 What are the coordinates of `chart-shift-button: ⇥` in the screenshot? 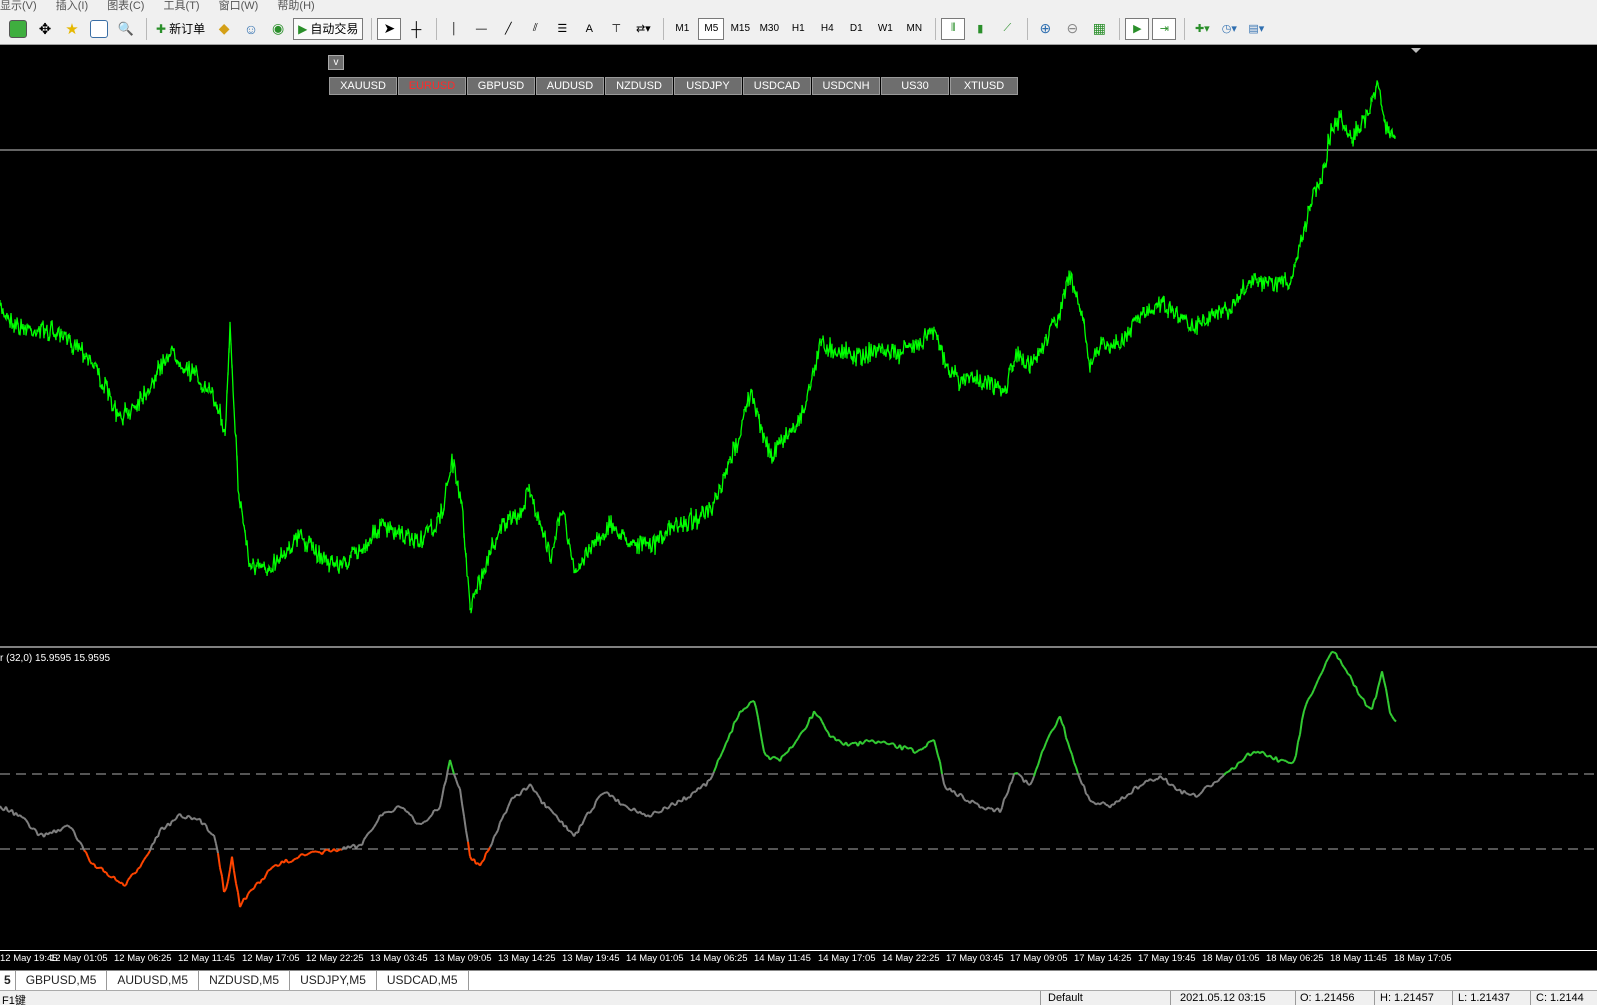 It's located at (1164, 29).